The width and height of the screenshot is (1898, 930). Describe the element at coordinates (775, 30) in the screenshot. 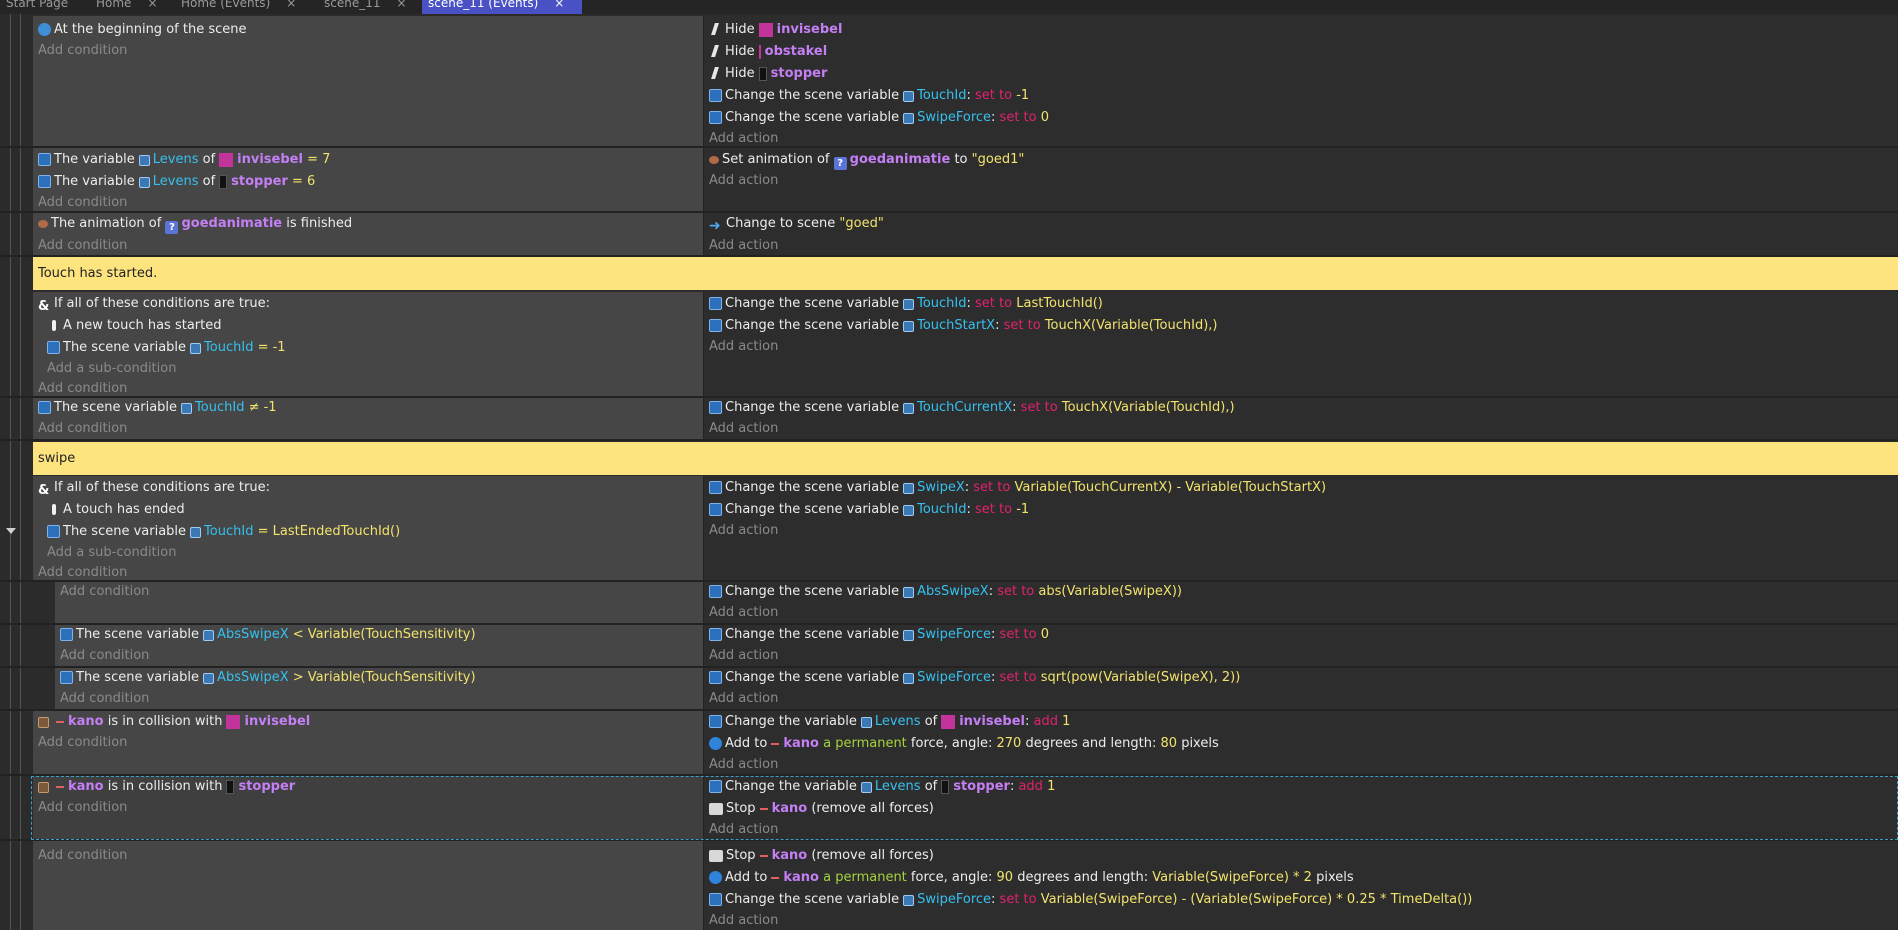

I see `action-row: Hide invisebel` at that location.